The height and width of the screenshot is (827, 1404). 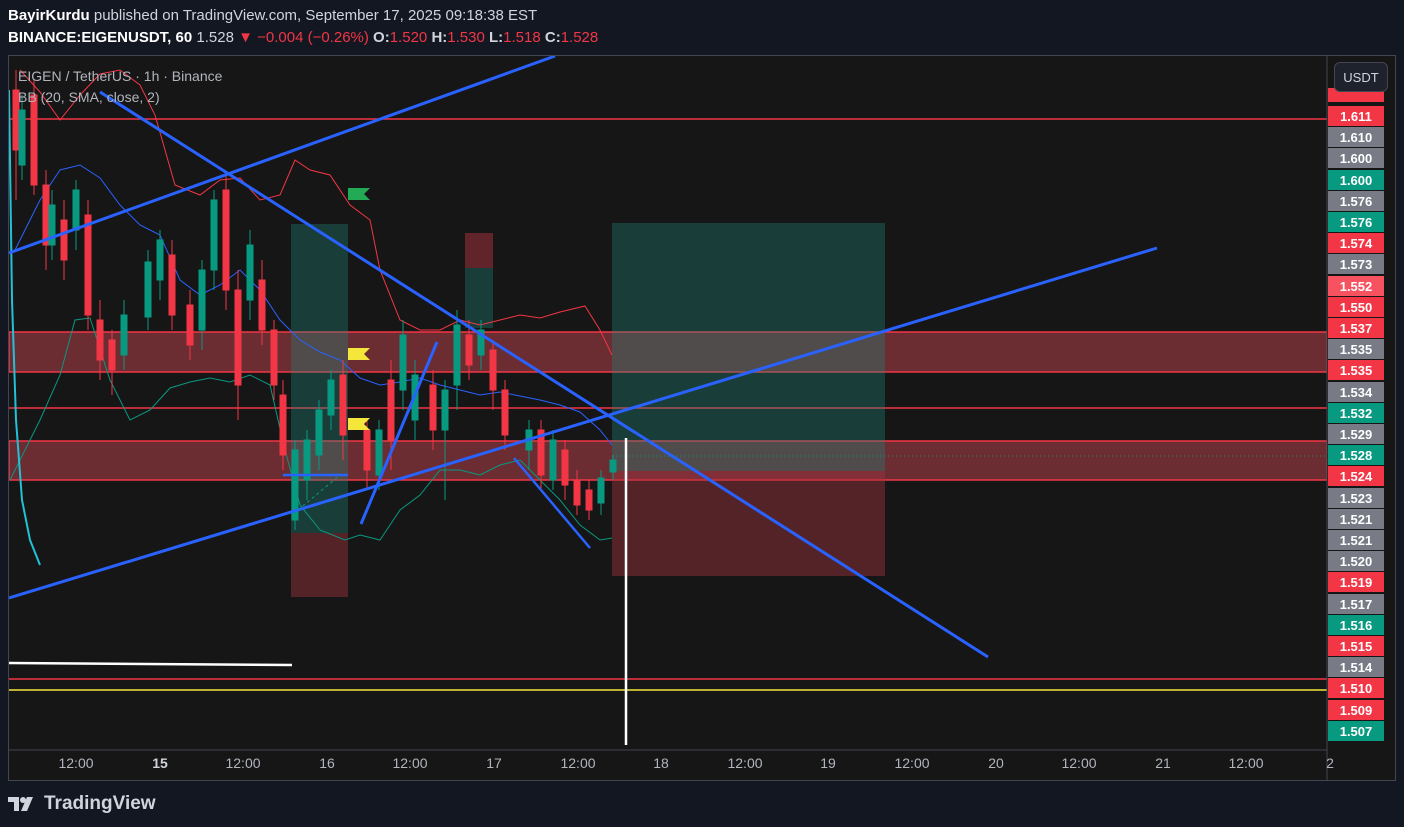 What do you see at coordinates (1356, 731) in the screenshot?
I see `price-label: 1.507` at bounding box center [1356, 731].